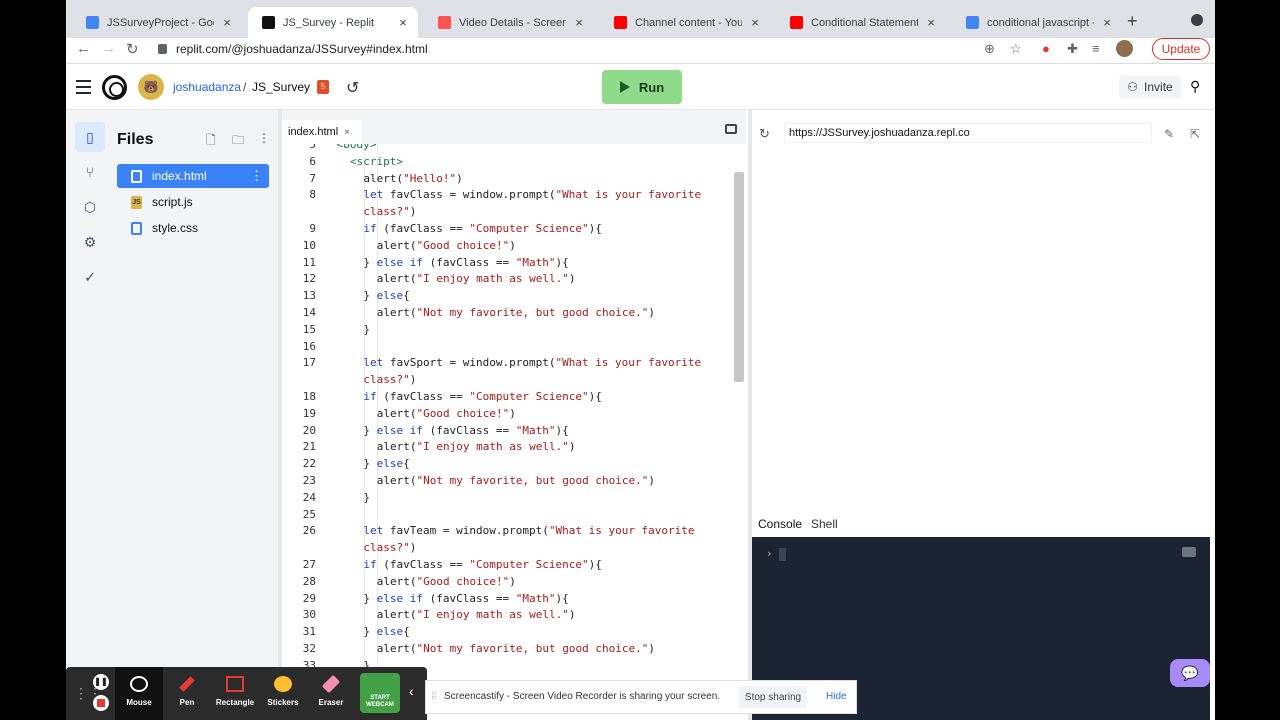  I want to click on username-link: joshuadanza, so click(207, 87).